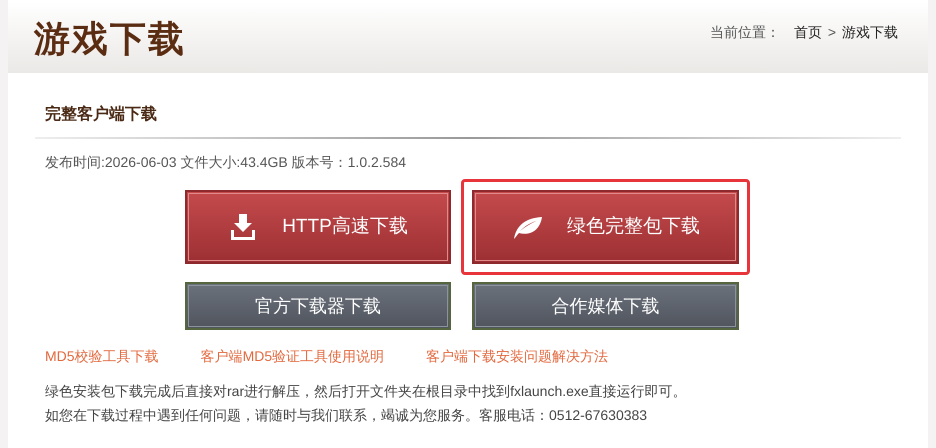 Image resolution: width=936 pixels, height=448 pixels. Describe the element at coordinates (605, 227) in the screenshot. I see `download-button: 绿色完整包下载` at that location.